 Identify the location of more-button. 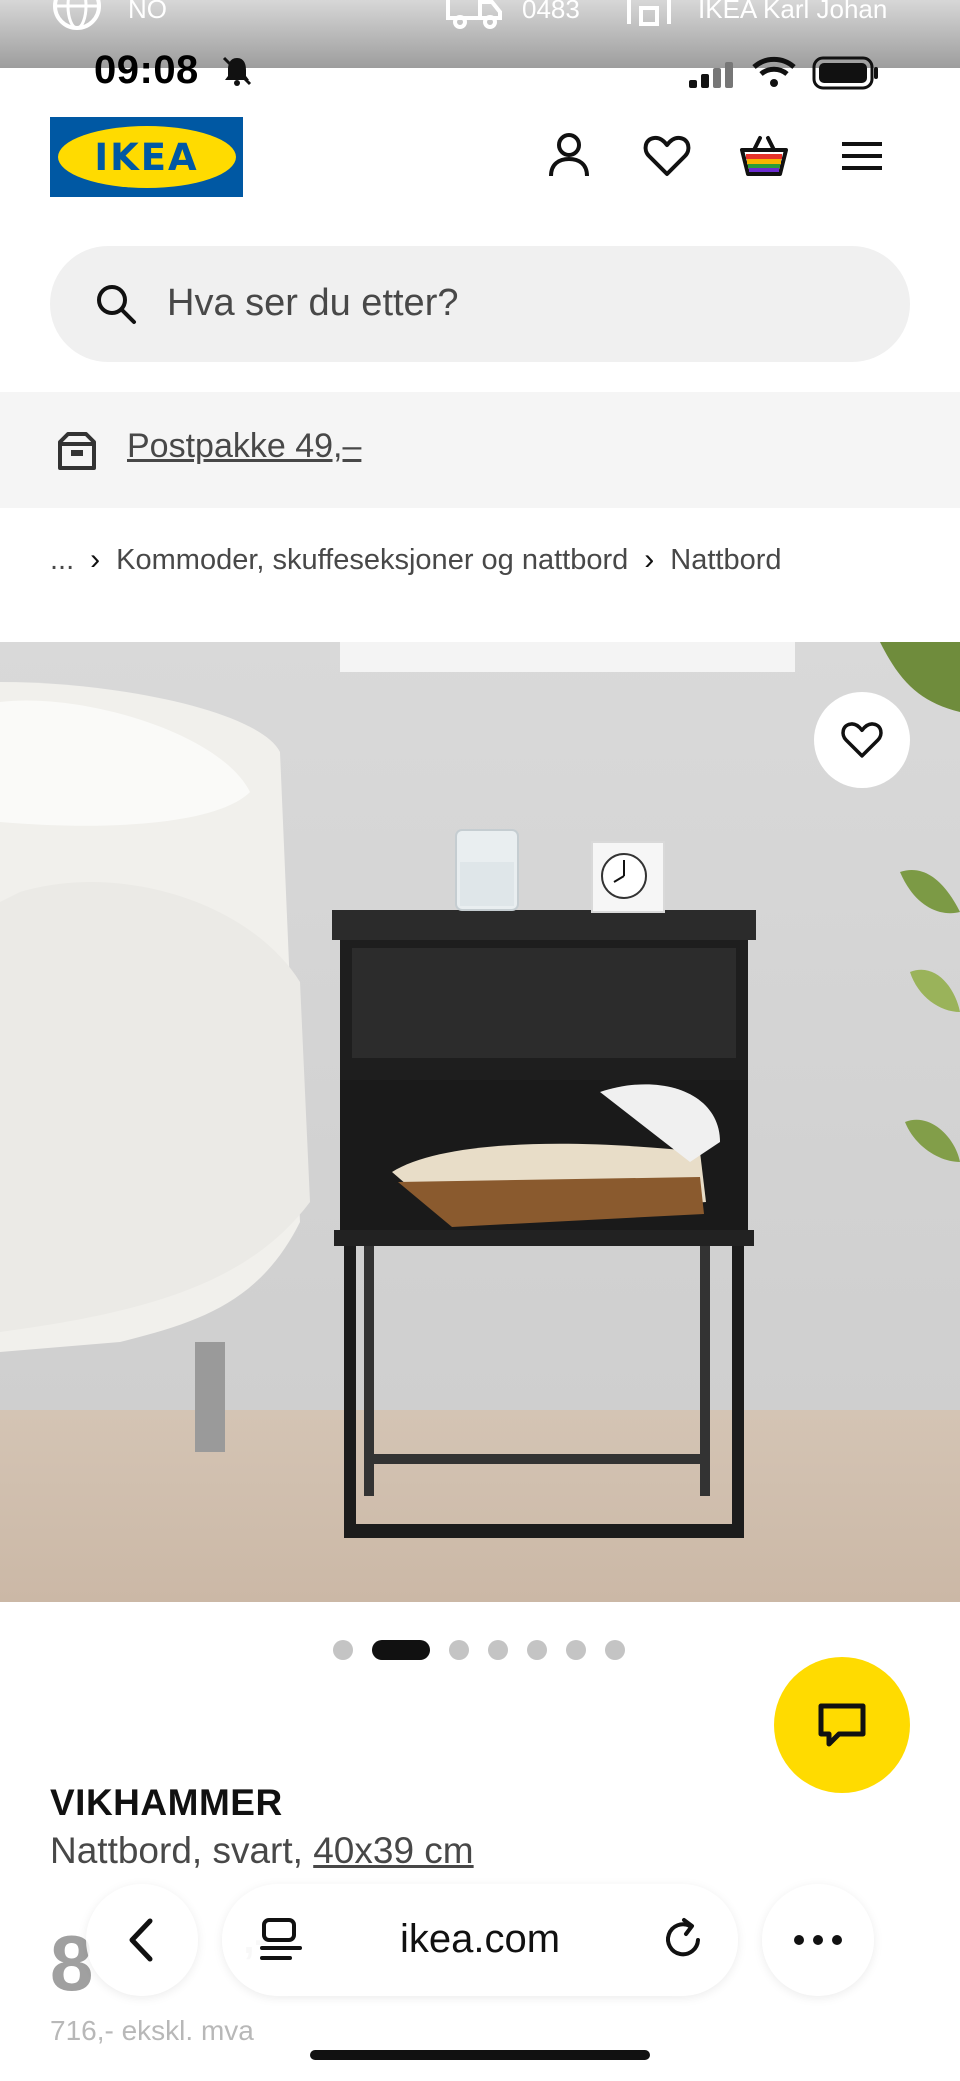
(818, 1940).